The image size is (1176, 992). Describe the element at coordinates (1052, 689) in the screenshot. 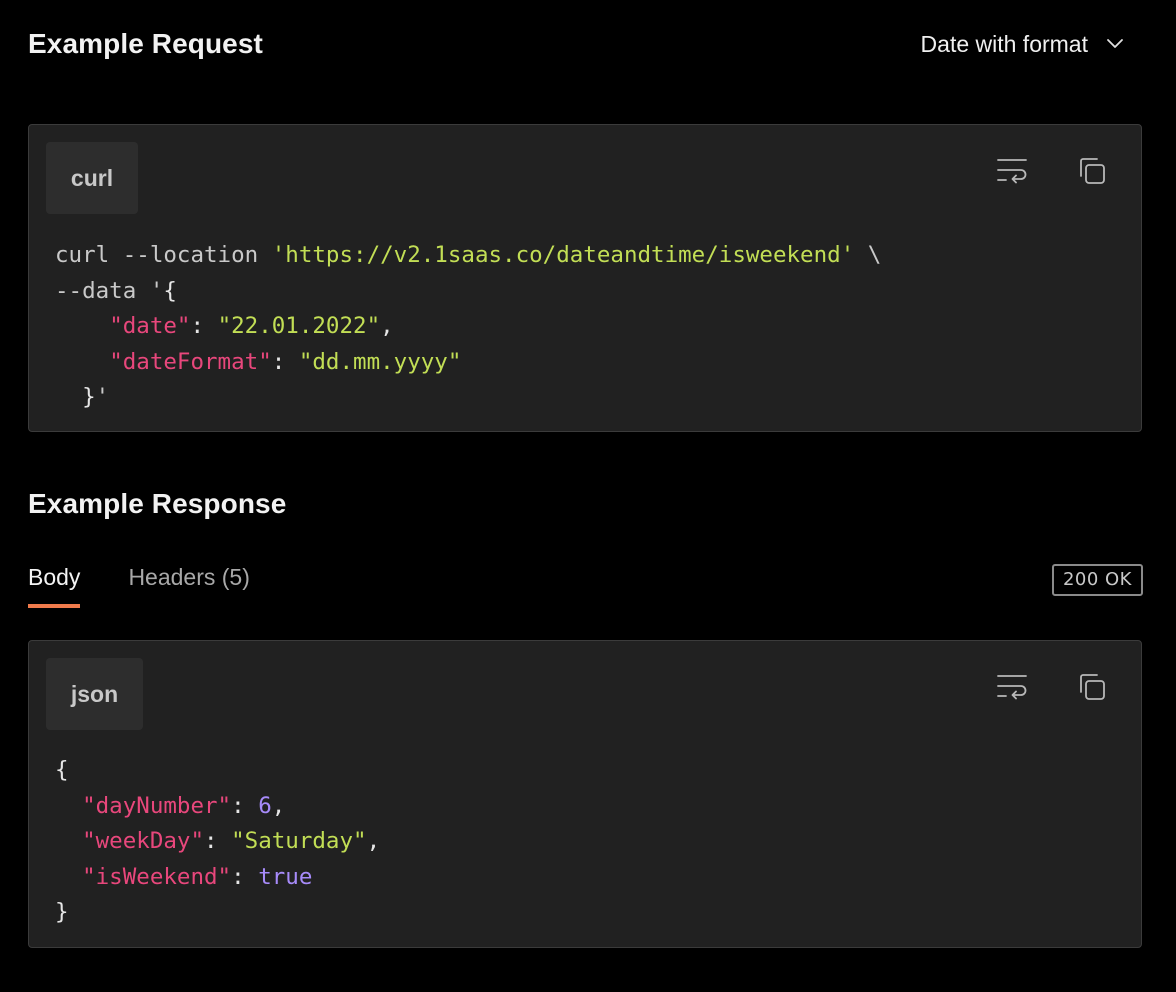

I see `response-panel-tools` at that location.